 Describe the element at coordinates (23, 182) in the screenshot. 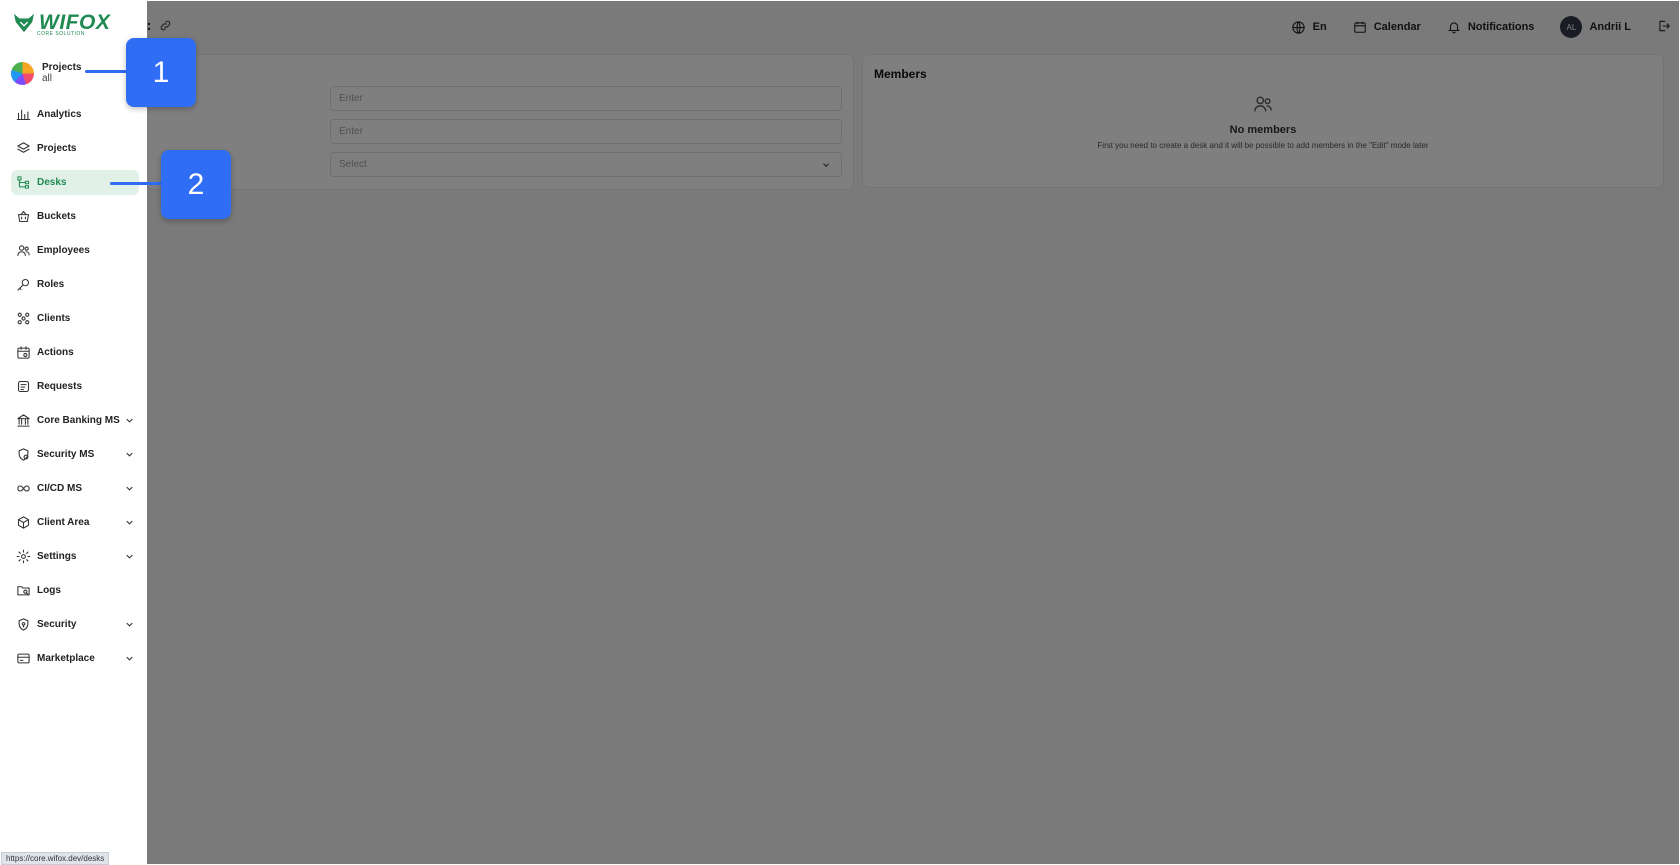

I see `hierarchy-icon` at that location.